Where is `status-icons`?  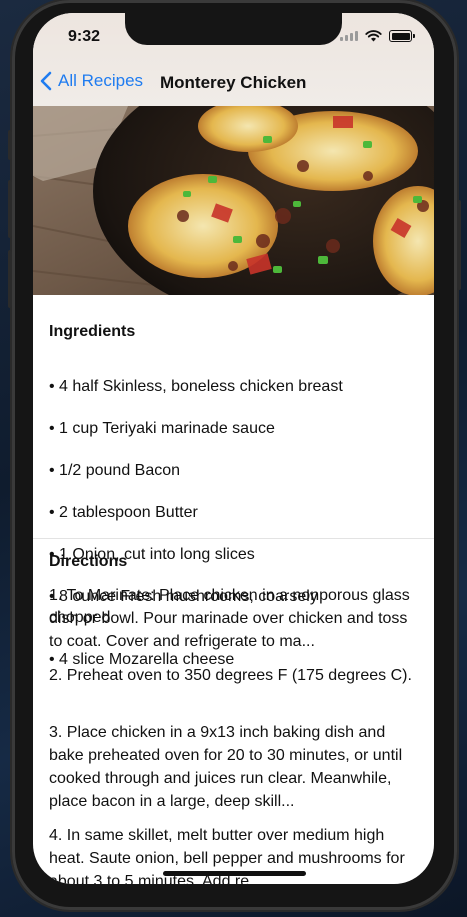
status-icons is located at coordinates (377, 36).